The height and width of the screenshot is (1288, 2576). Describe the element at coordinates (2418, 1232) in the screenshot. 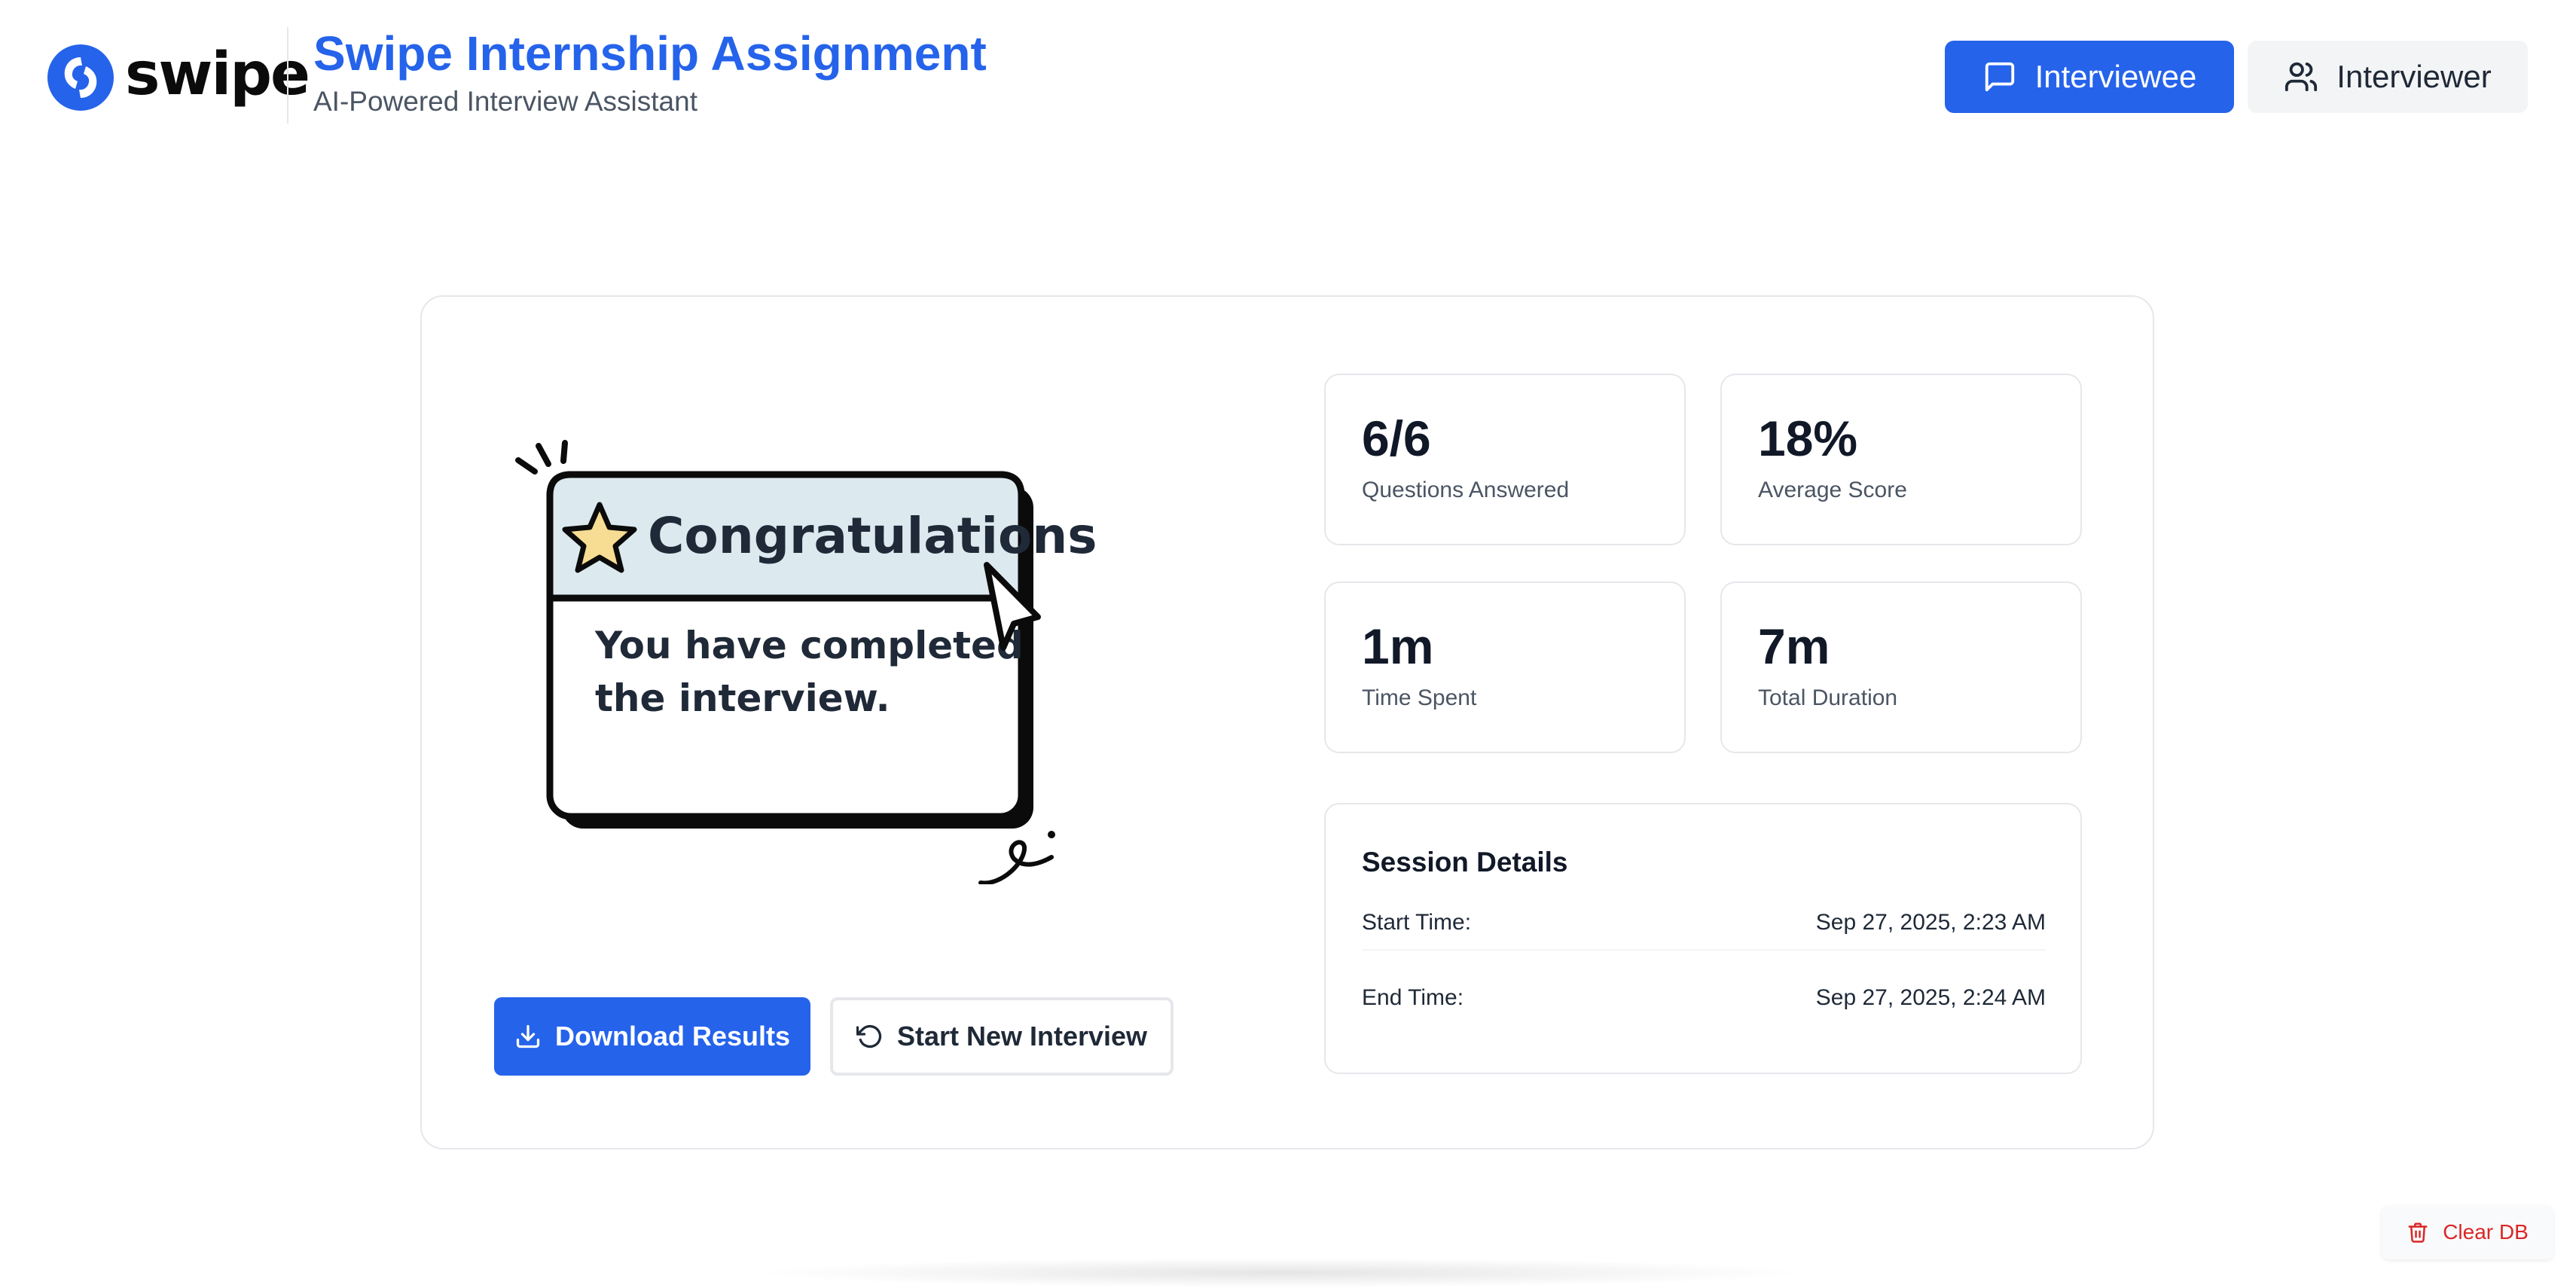

I see `trash-icon` at that location.